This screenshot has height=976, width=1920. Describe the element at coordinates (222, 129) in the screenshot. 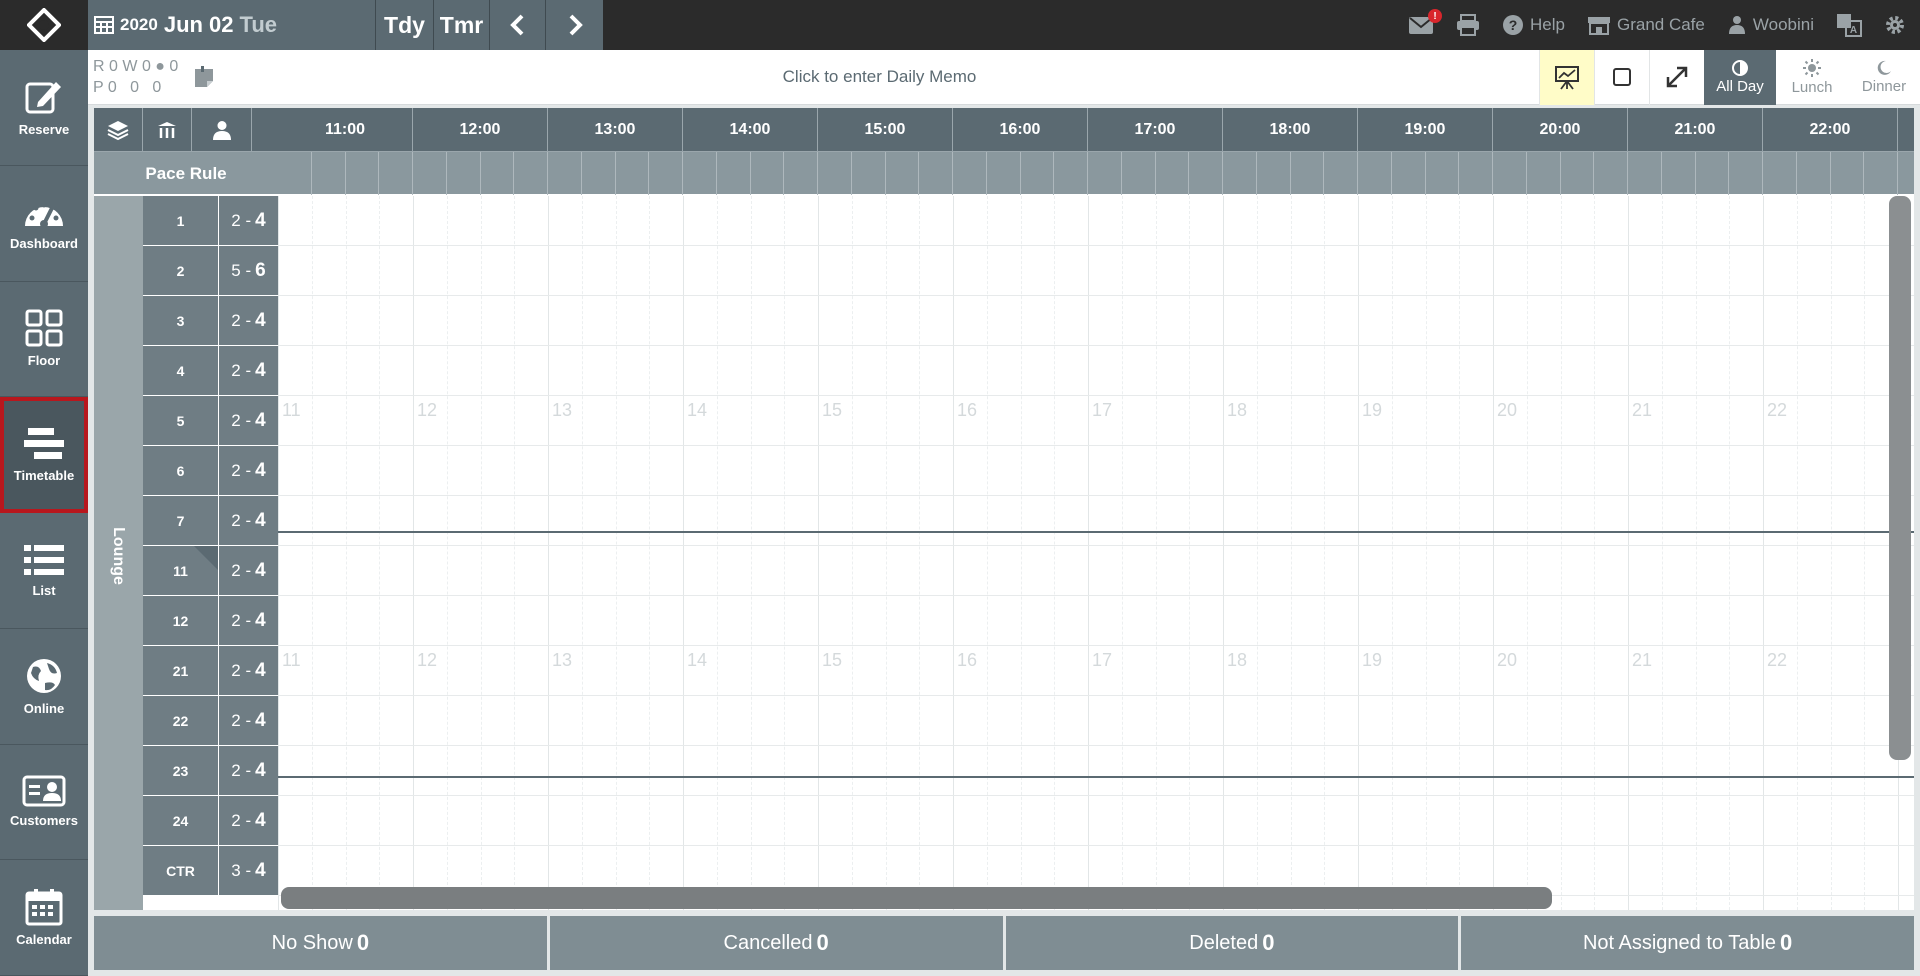

I see `sort-by-party` at that location.